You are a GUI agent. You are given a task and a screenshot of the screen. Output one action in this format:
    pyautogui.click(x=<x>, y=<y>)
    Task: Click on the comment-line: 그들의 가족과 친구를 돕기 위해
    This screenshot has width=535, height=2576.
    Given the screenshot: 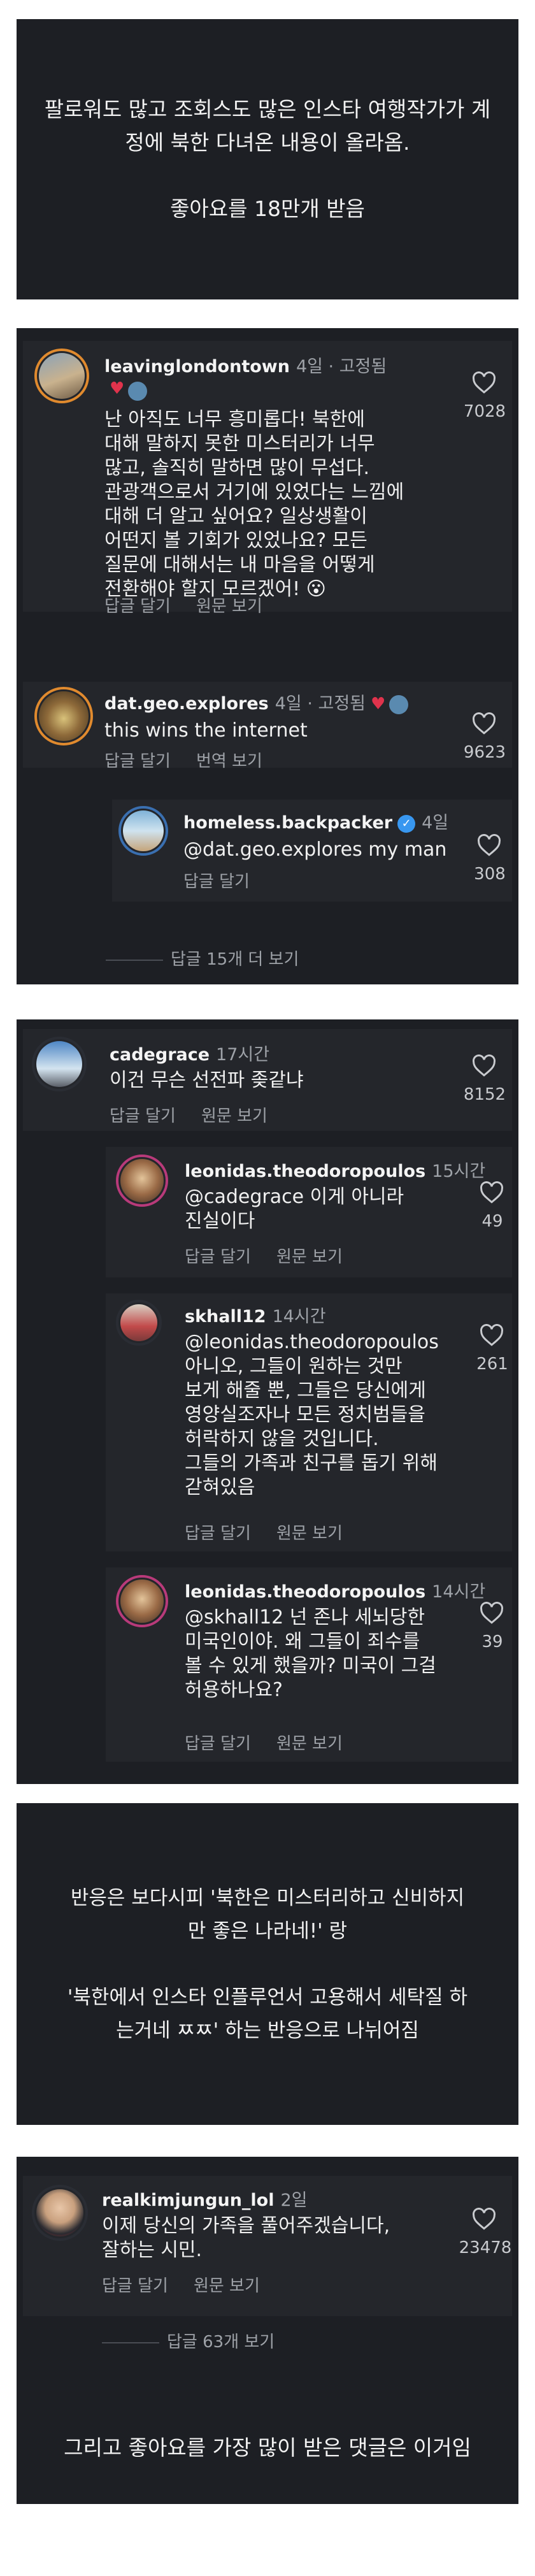 What is the action you would take?
    pyautogui.click(x=311, y=1463)
    